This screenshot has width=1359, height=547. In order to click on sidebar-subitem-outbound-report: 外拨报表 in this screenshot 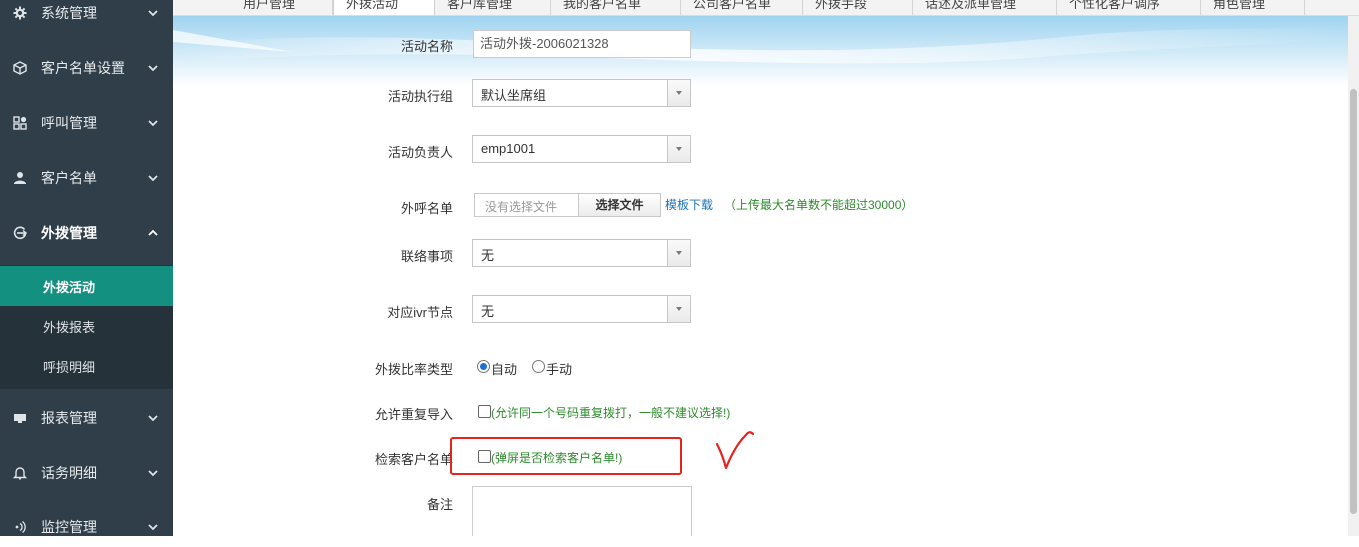, I will do `click(86, 326)`.